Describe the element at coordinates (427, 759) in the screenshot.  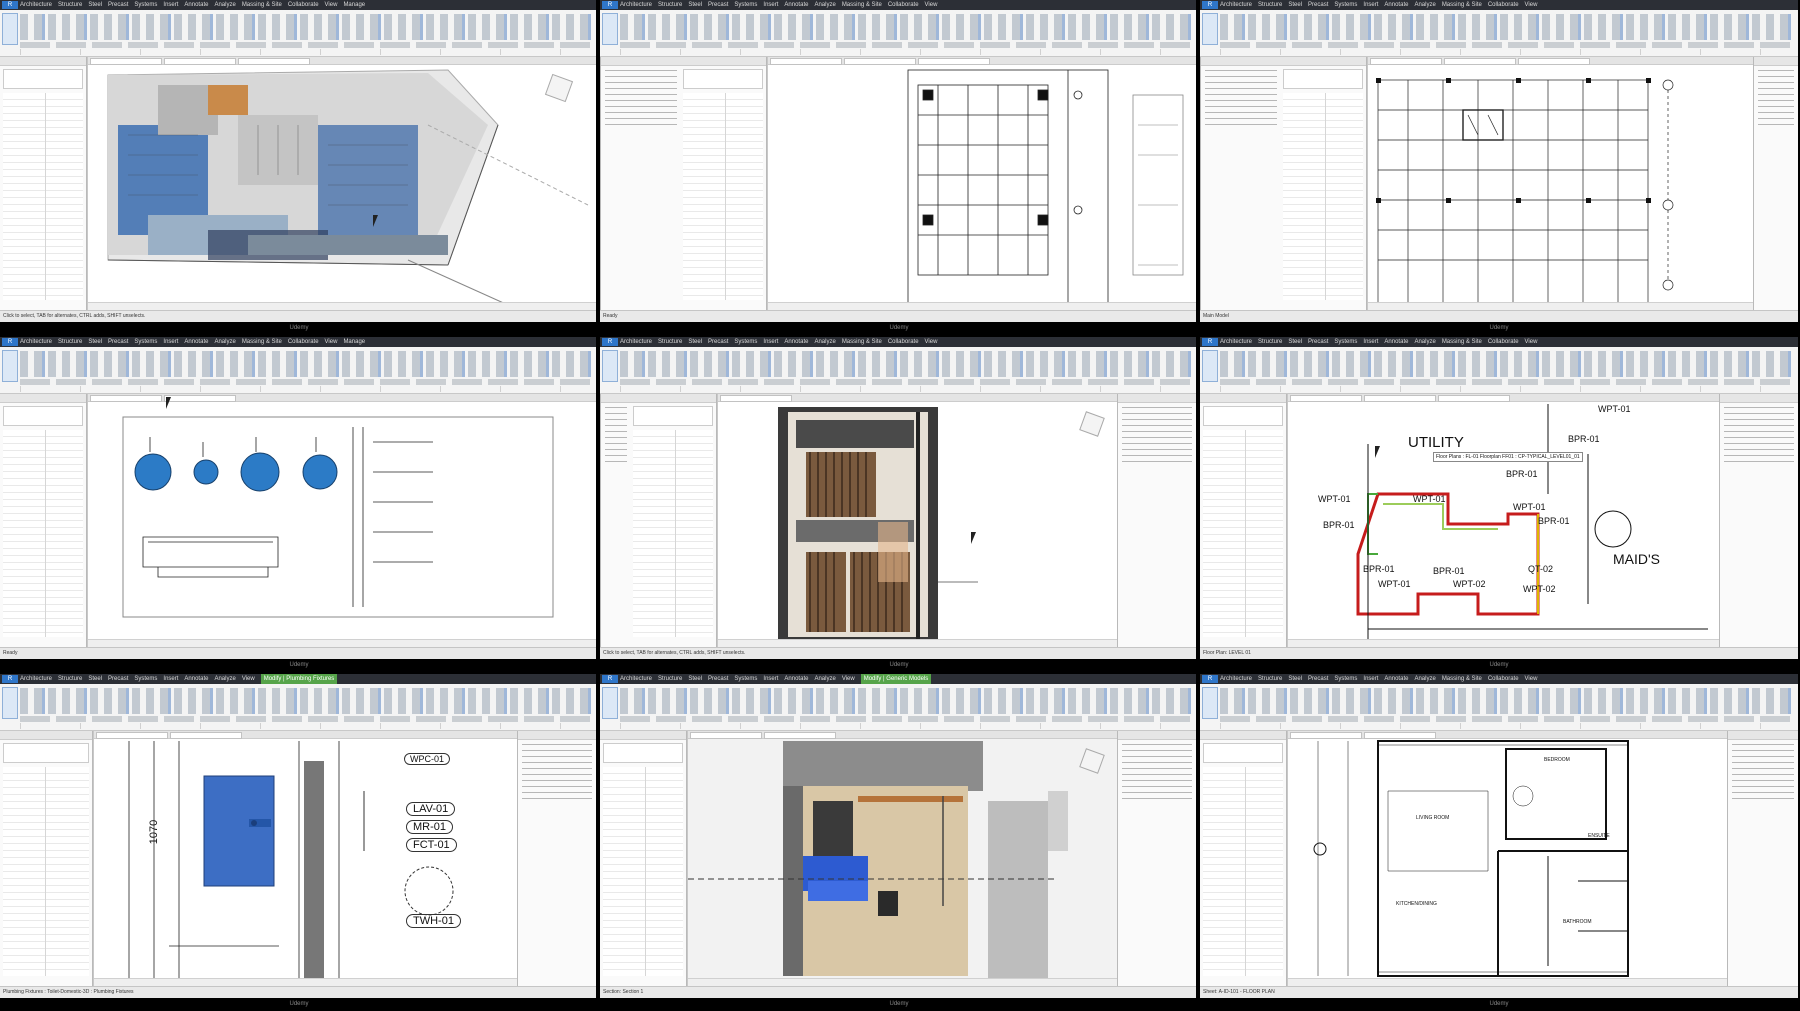
I see `fixture-tag-wpc: WPC-01` at that location.